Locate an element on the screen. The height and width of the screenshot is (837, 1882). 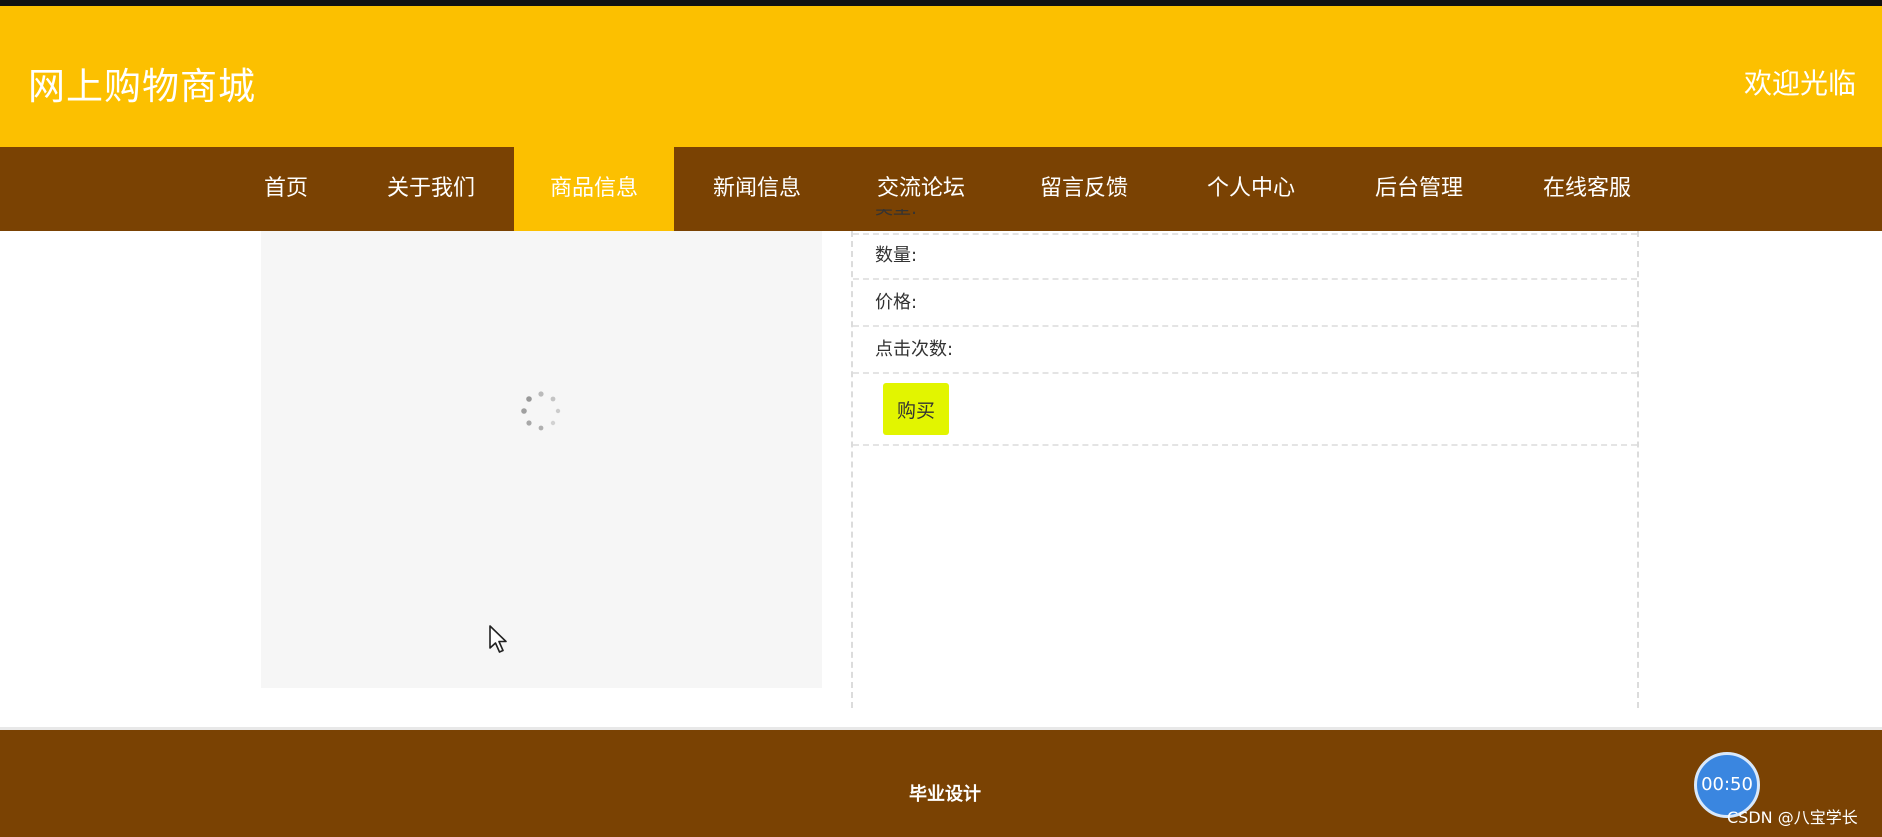
field-label-price: 价格: is located at coordinates (896, 302).